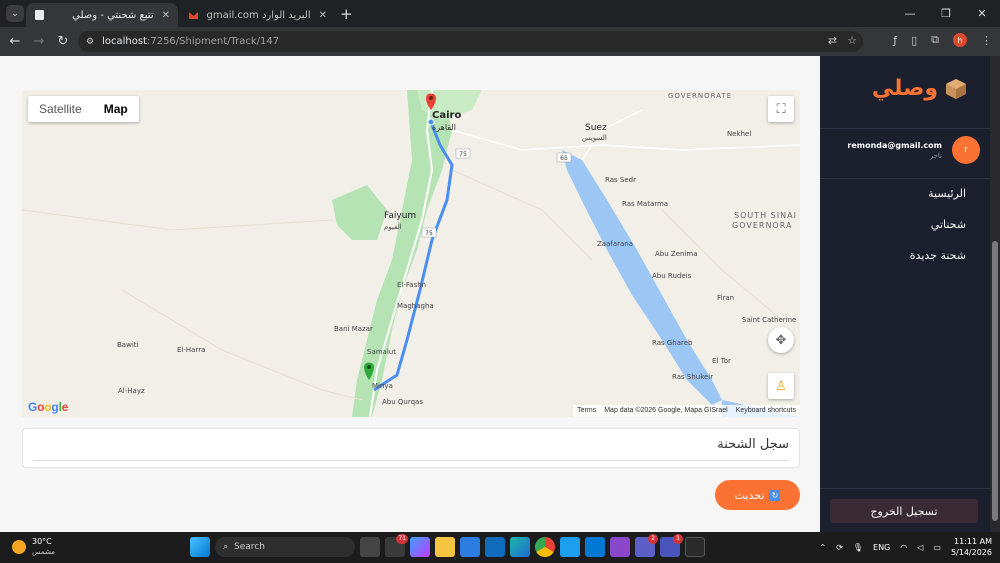  Describe the element at coordinates (935, 40) in the screenshot. I see `extensions-icon: ⧉` at that location.